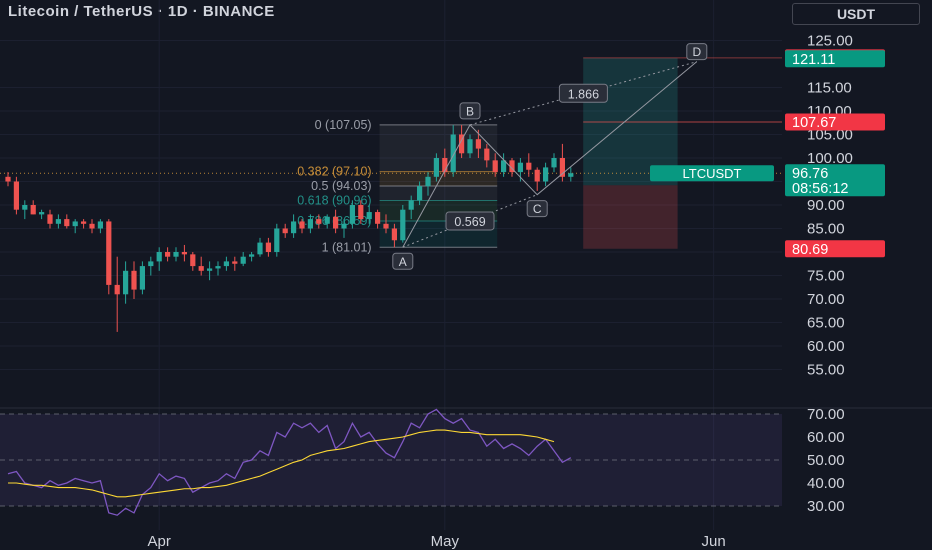 This screenshot has width=932, height=550. I want to click on position-zones, so click(682, 153).